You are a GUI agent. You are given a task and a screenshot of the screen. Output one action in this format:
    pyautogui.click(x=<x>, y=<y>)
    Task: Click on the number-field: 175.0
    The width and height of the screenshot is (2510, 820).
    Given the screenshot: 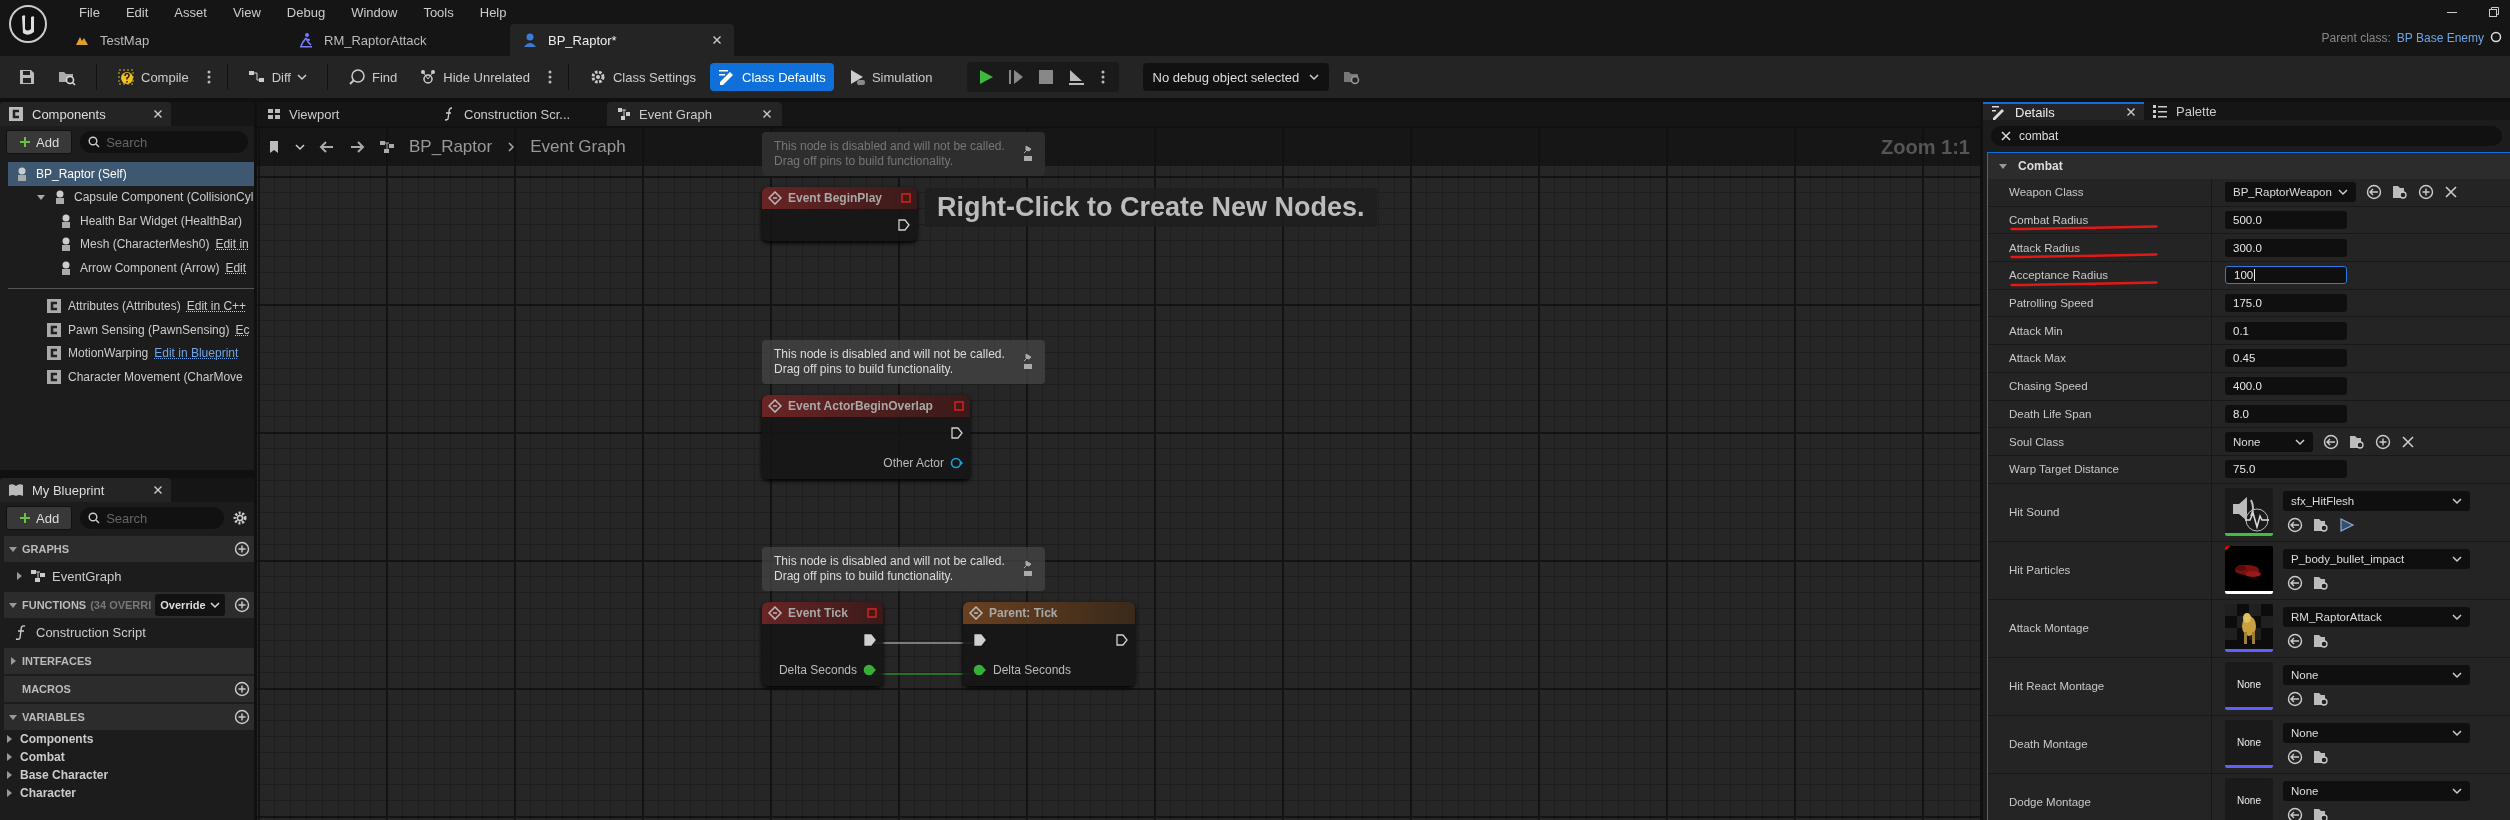 What is the action you would take?
    pyautogui.click(x=2286, y=303)
    